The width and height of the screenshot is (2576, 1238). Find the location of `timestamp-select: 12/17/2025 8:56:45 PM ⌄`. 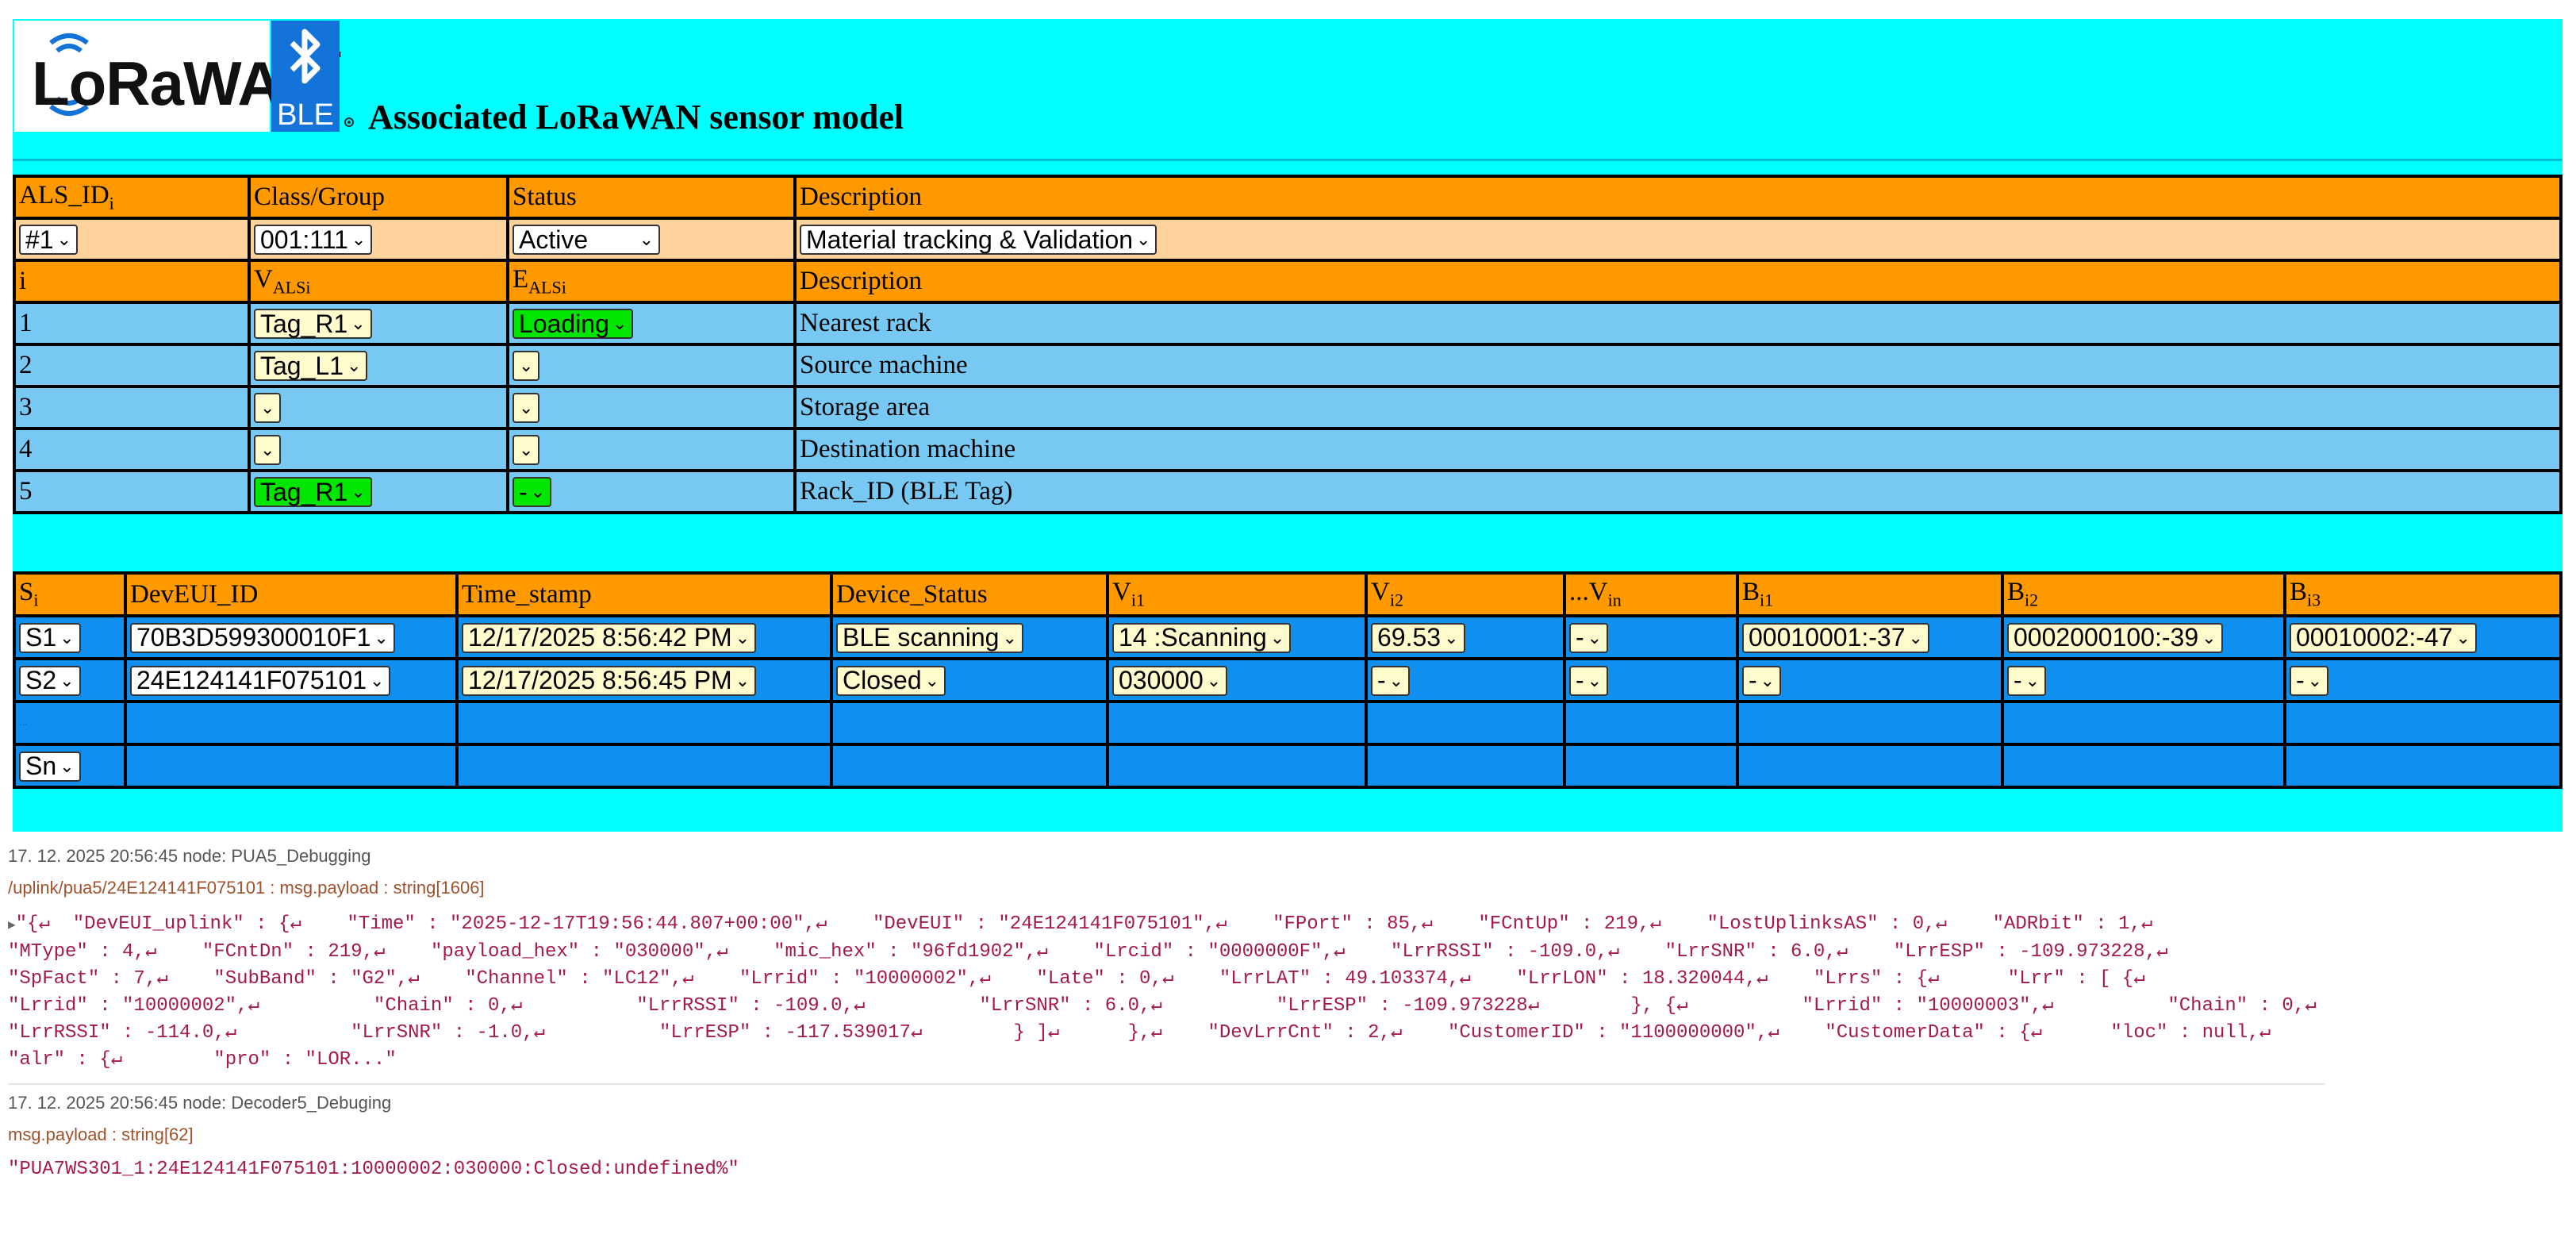

timestamp-select: 12/17/2025 8:56:45 PM ⌄ is located at coordinates (609, 680).